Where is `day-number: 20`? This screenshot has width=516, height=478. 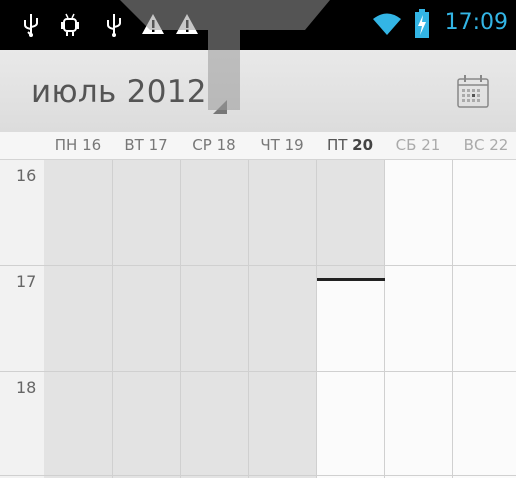 day-number: 20 is located at coordinates (363, 145).